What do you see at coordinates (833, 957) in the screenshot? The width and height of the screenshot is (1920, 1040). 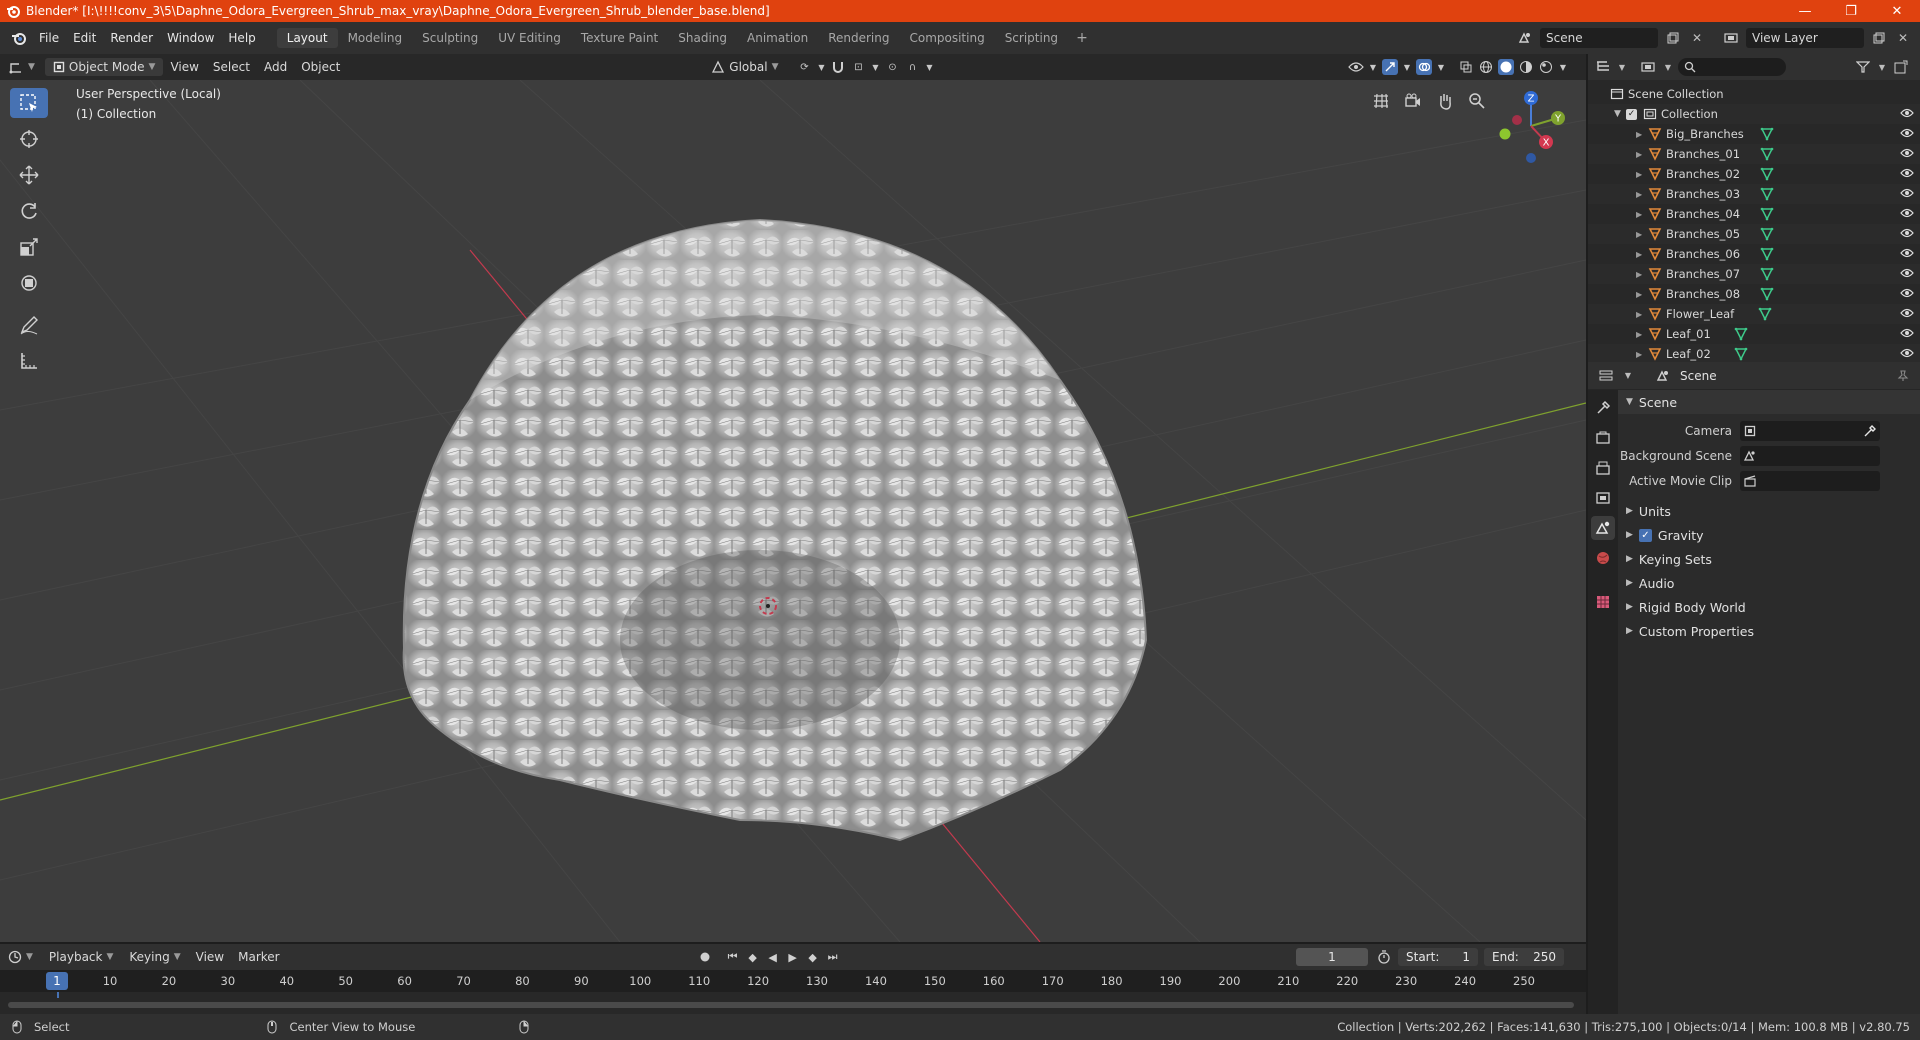 I see `jump-end-icon: ⏭` at bounding box center [833, 957].